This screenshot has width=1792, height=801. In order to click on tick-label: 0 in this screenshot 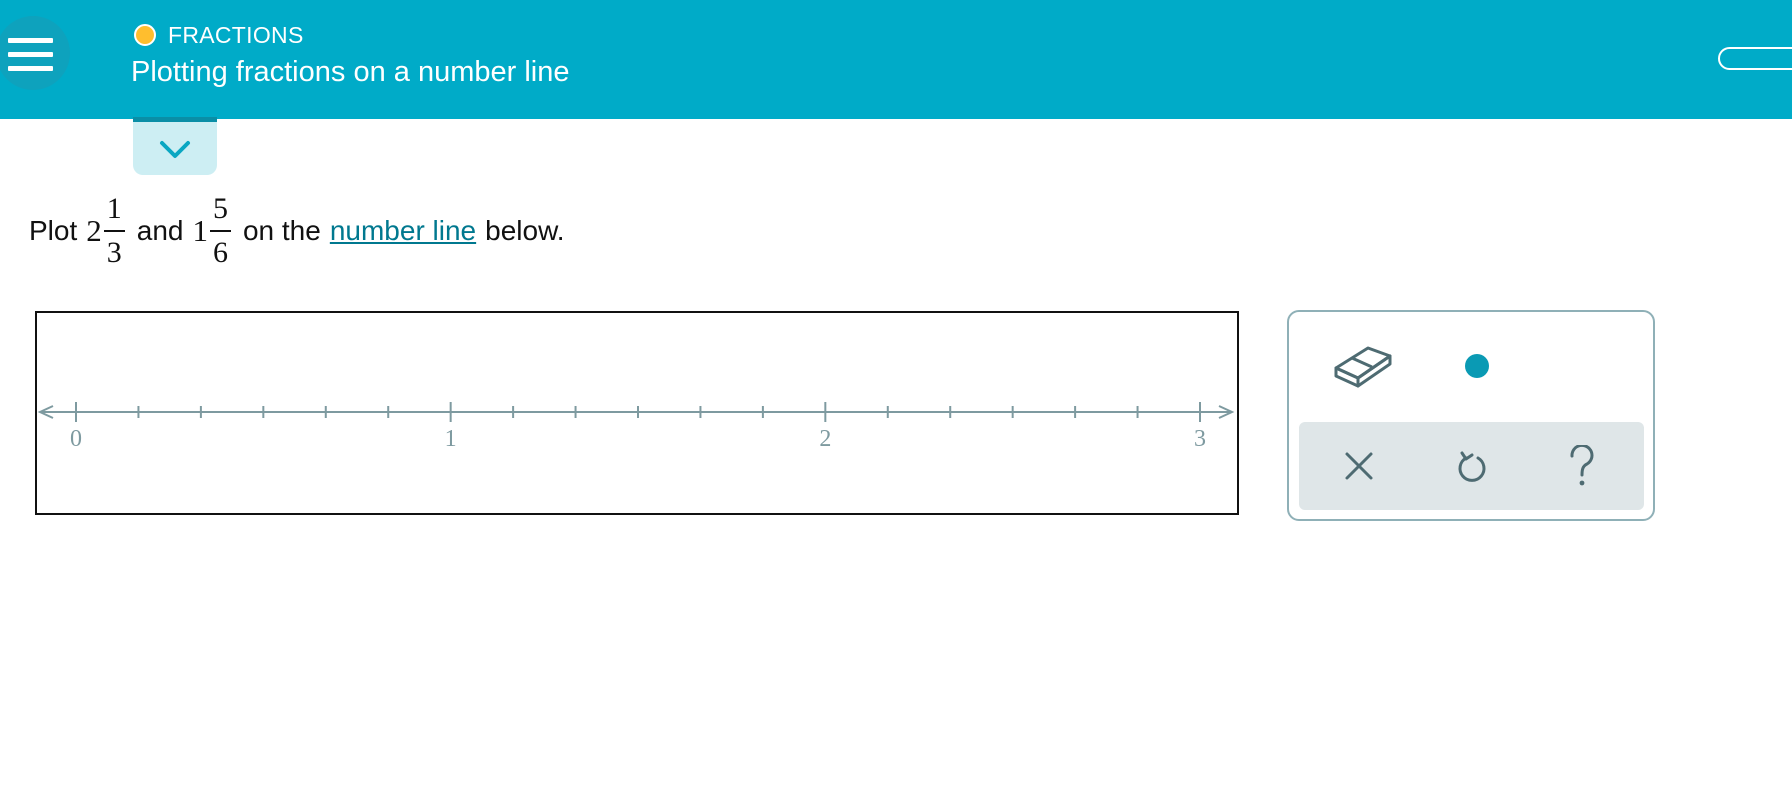, I will do `click(76, 439)`.